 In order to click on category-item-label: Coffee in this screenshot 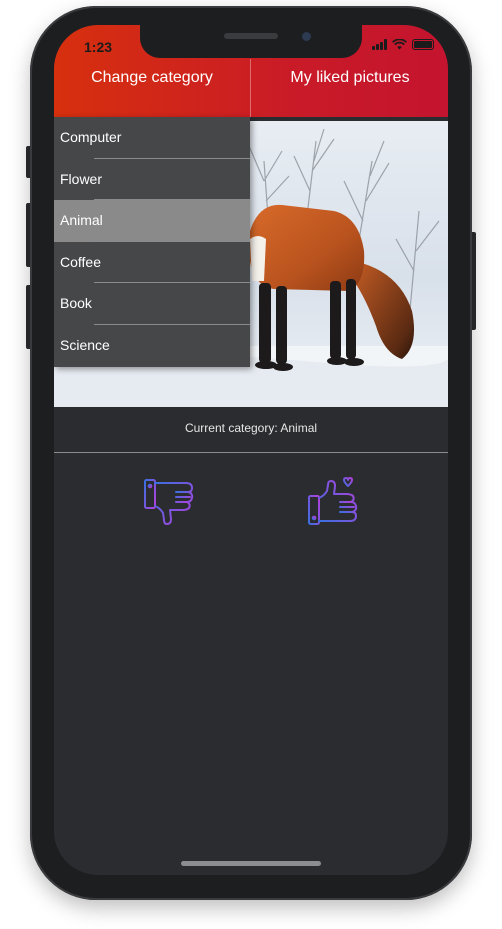, I will do `click(80, 261)`.